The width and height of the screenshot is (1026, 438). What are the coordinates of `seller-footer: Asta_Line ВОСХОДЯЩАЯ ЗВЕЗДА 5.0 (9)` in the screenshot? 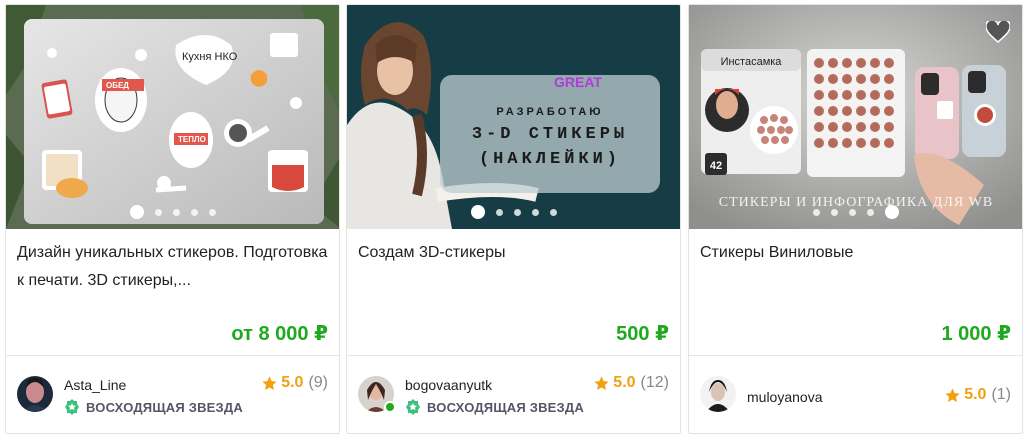 It's located at (172, 394).